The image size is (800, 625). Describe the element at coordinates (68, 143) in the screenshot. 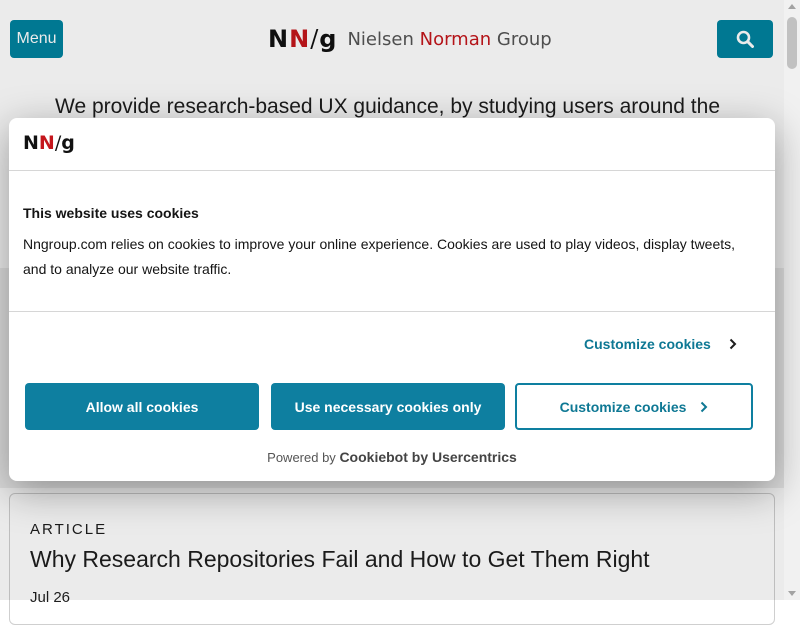

I see `dialog-logo-g: g` at that location.